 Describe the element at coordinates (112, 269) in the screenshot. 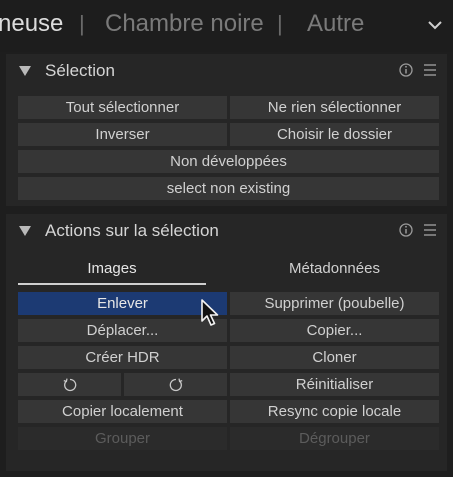

I see `tab-images: Images` at that location.